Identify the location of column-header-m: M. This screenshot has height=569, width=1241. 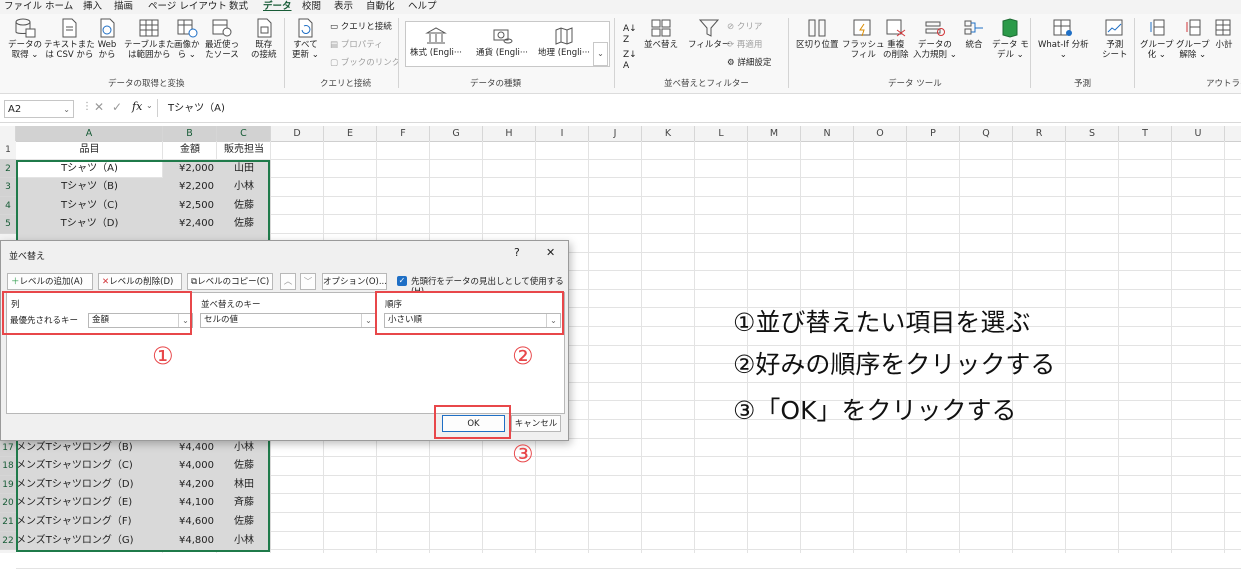
(774, 133).